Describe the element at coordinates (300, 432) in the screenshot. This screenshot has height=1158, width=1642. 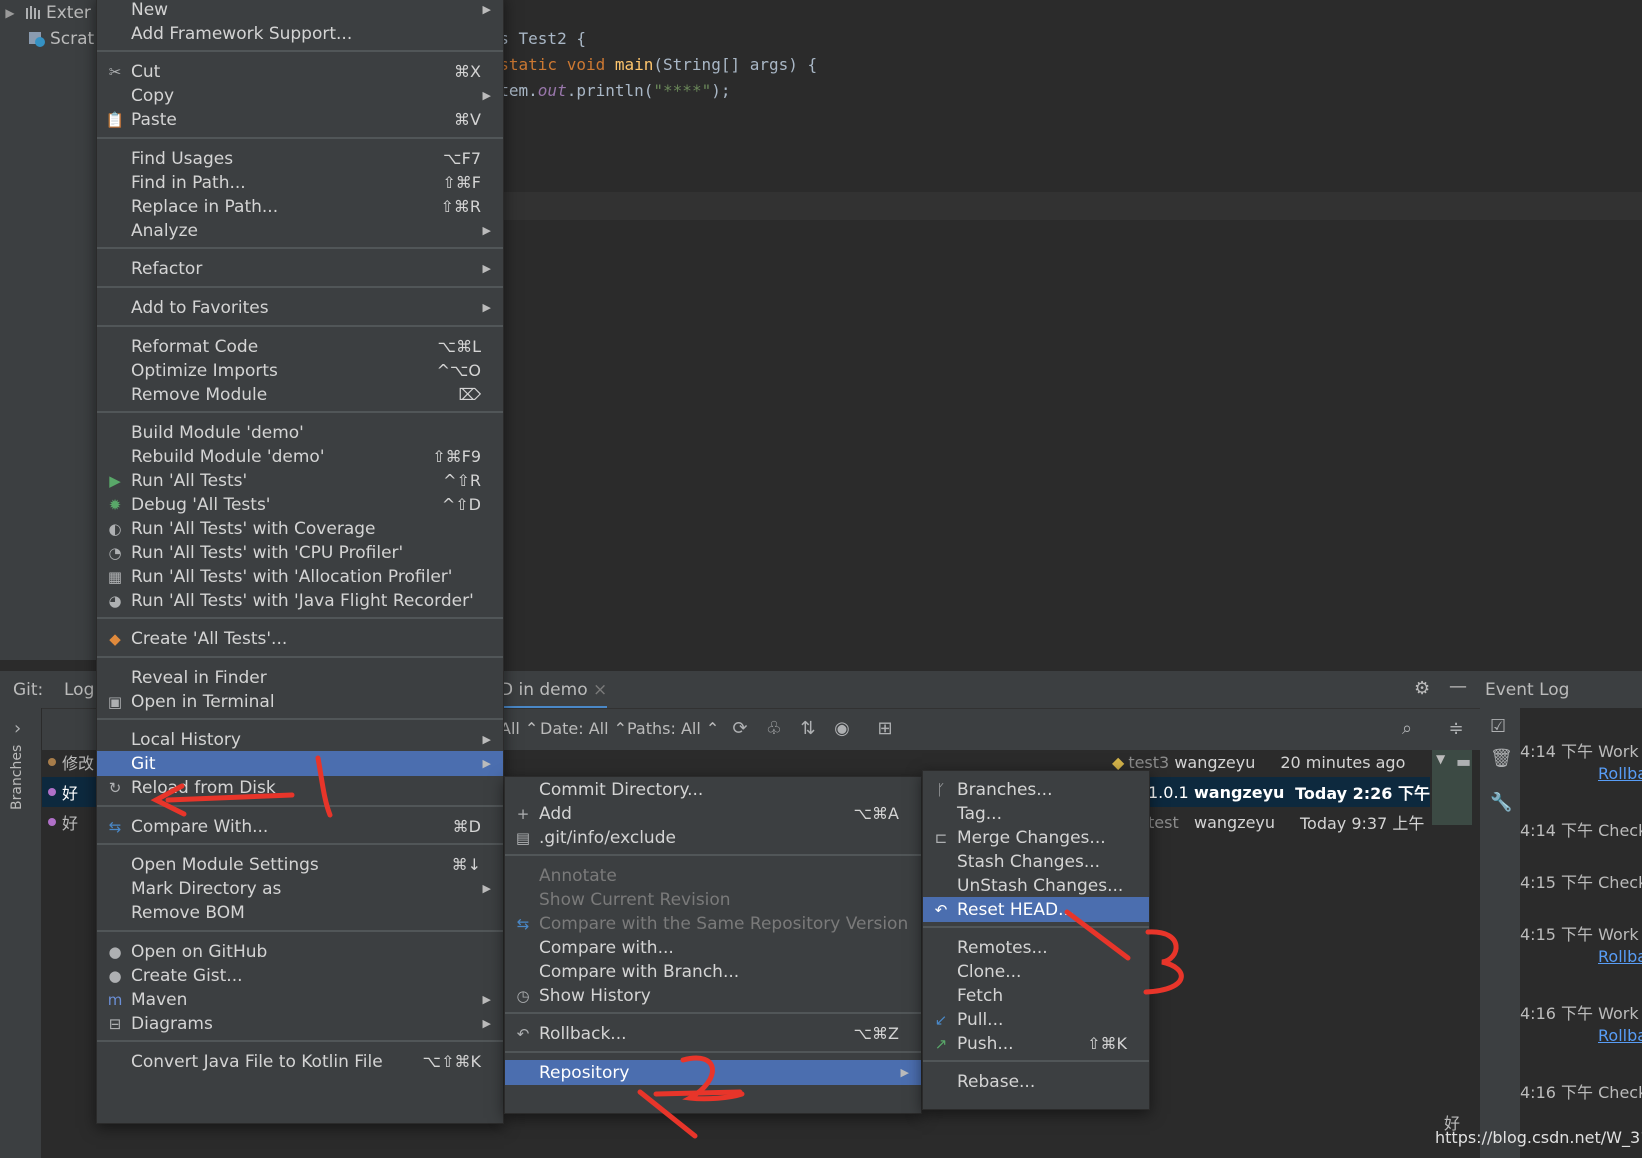
I see `menu-item-build-module-demo: Build Module 'demo'` at that location.